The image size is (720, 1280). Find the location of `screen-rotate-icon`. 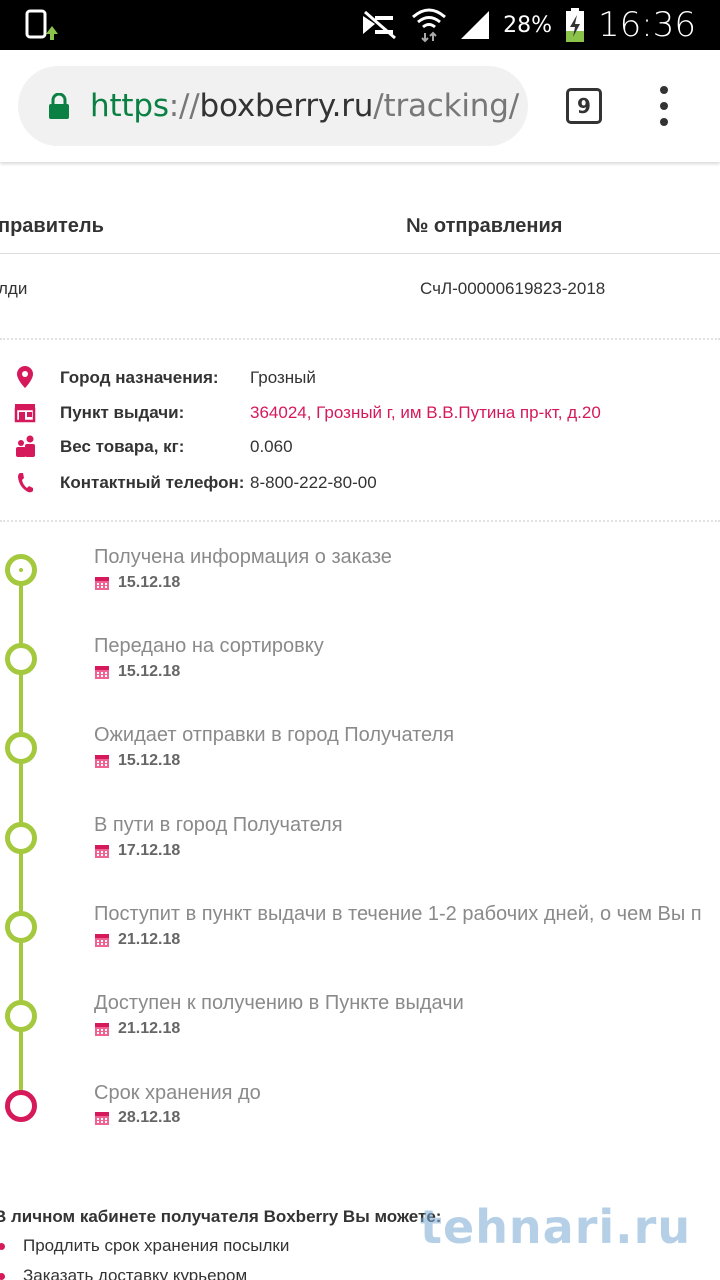

screen-rotate-icon is located at coordinates (41, 24).